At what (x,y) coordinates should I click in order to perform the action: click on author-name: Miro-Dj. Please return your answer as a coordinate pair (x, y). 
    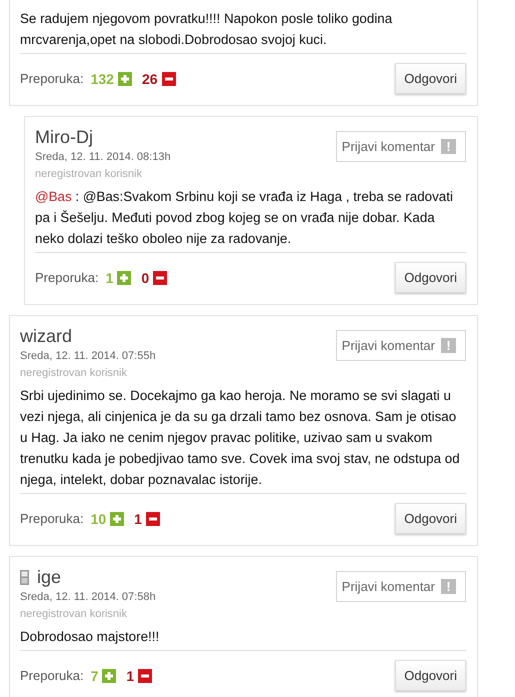
    Looking at the image, I should click on (64, 137).